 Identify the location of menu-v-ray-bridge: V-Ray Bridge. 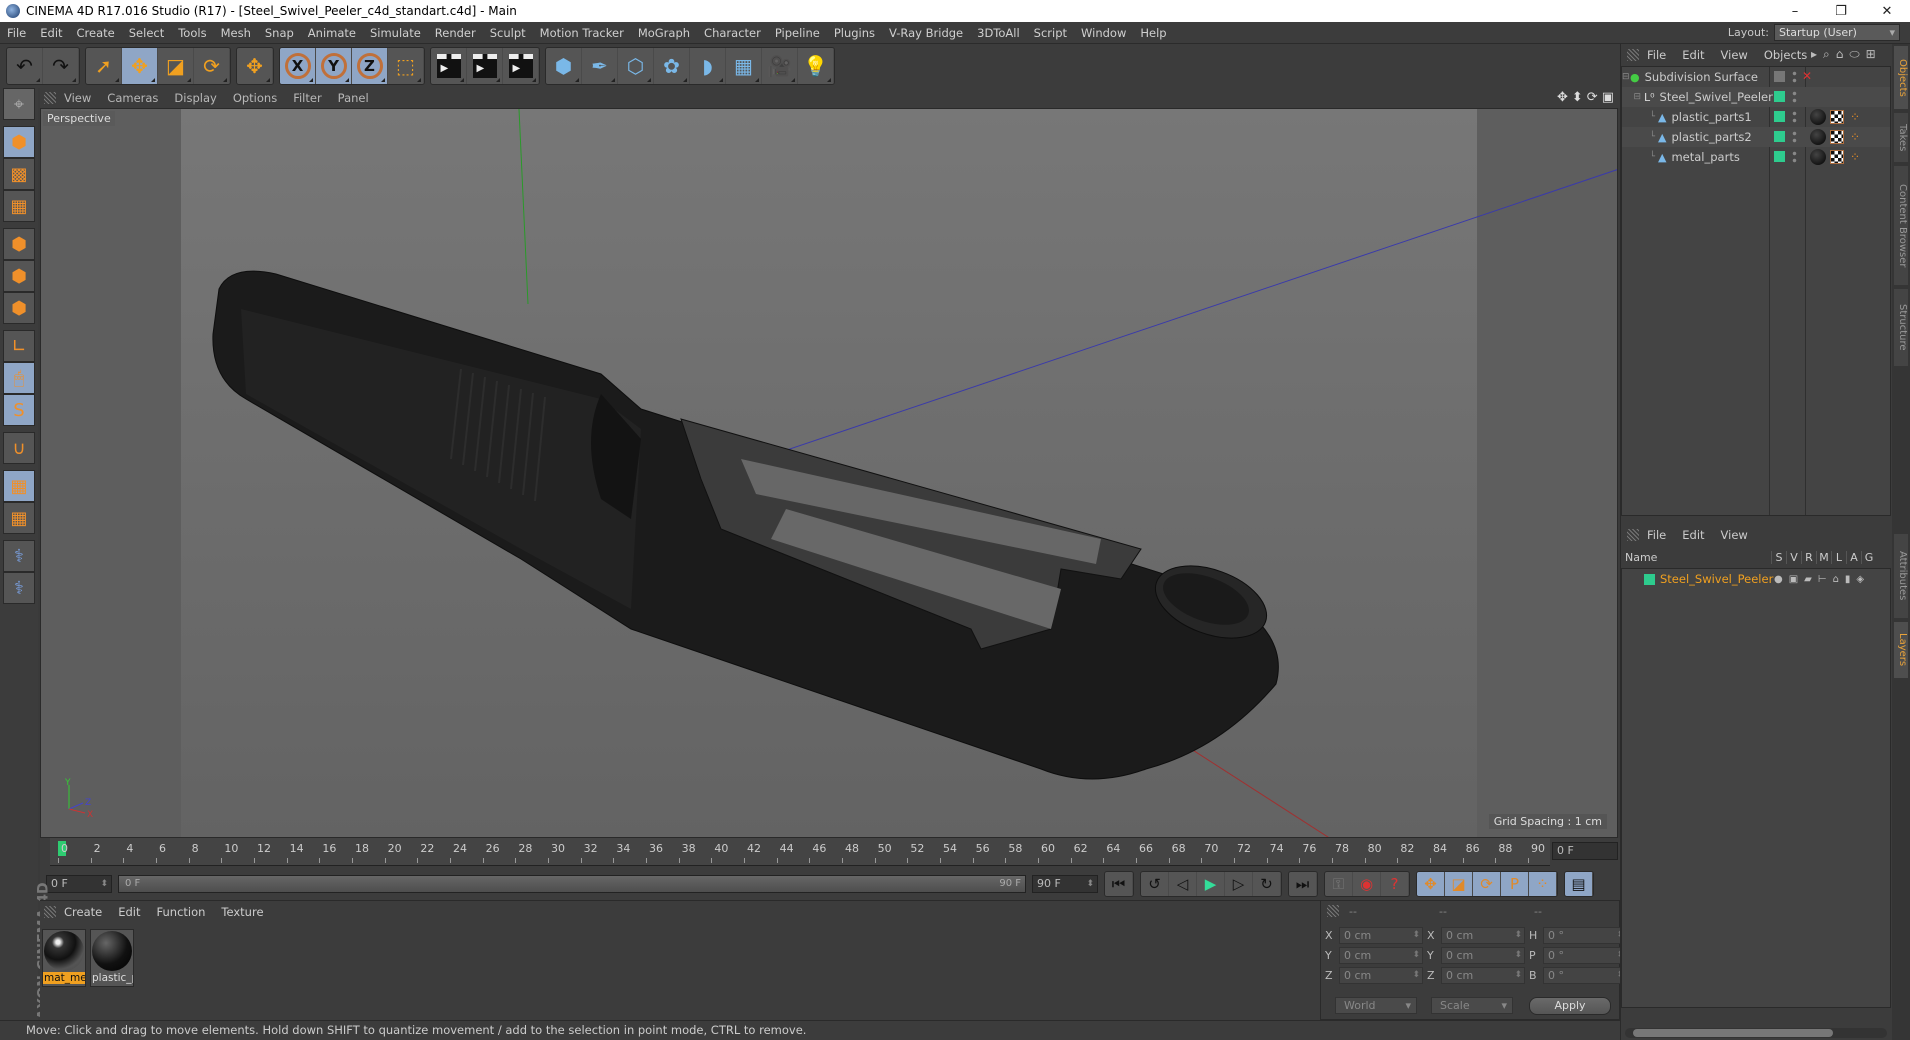
(926, 33).